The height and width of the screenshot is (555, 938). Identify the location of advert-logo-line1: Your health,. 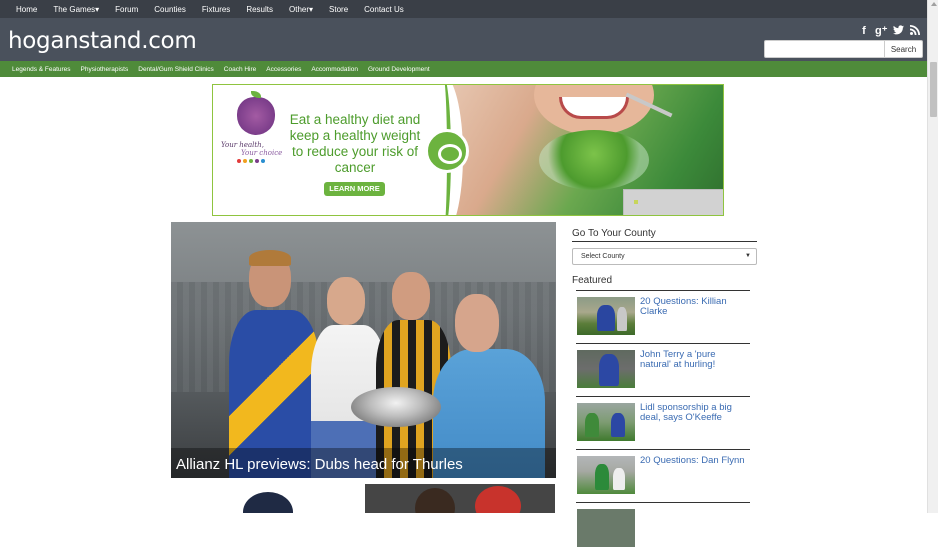
(242, 145).